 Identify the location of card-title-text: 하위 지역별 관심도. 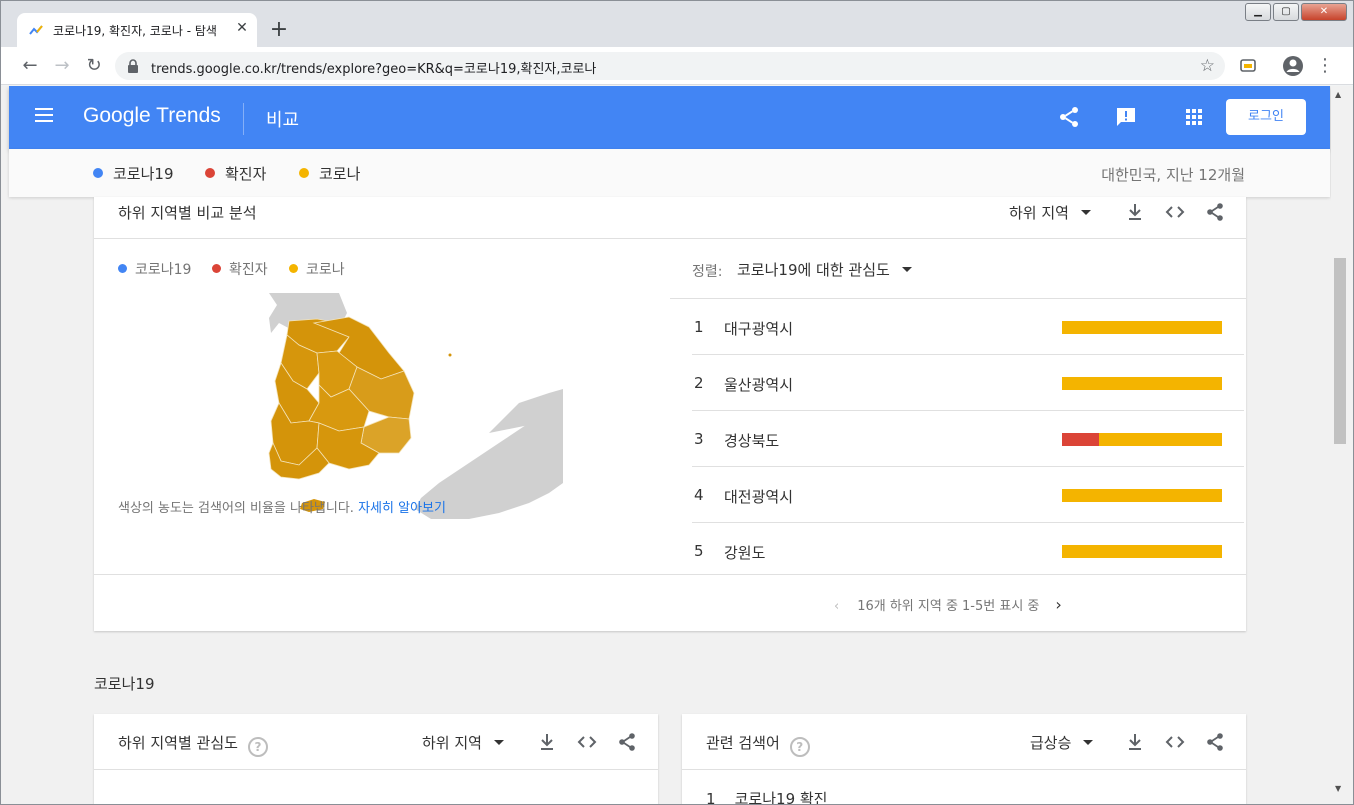
(178, 743).